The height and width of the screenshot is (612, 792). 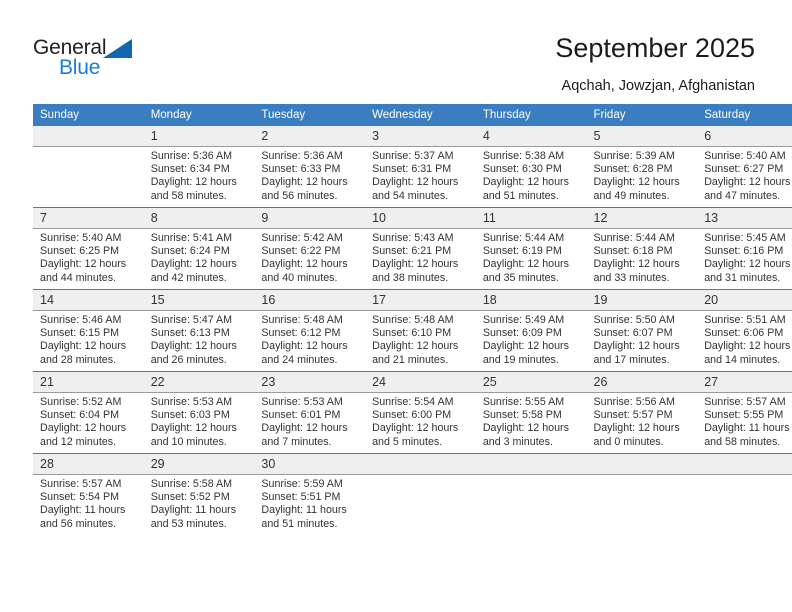 I want to click on sunset-text: Sunset: 5:52 PM, so click(x=190, y=497).